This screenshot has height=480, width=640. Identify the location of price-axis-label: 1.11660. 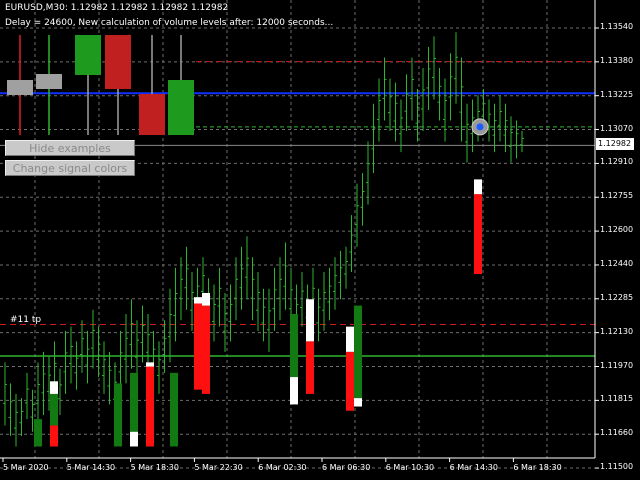
(617, 433).